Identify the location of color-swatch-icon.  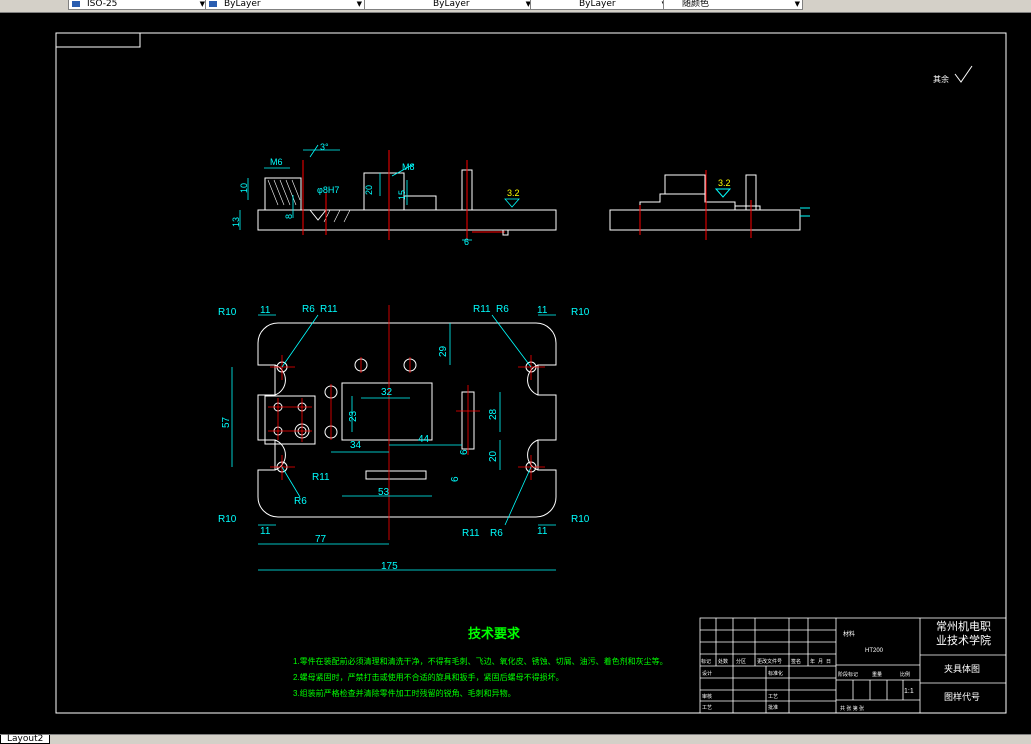
(213, 4).